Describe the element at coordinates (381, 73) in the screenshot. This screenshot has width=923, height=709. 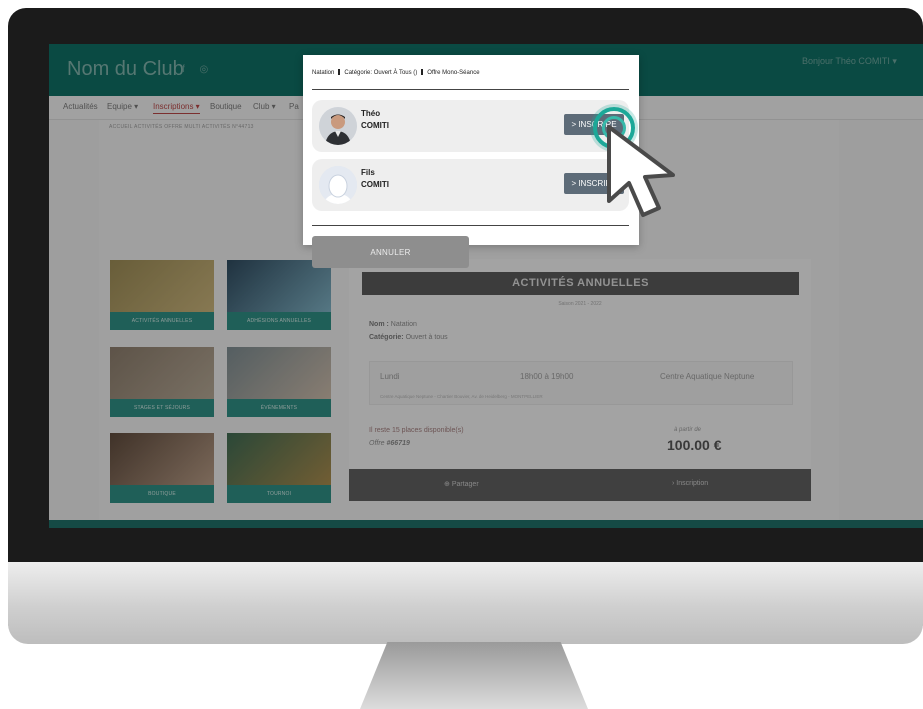
I see `crumb-category: Catégorie: Ouvert À Tous ()` at that location.